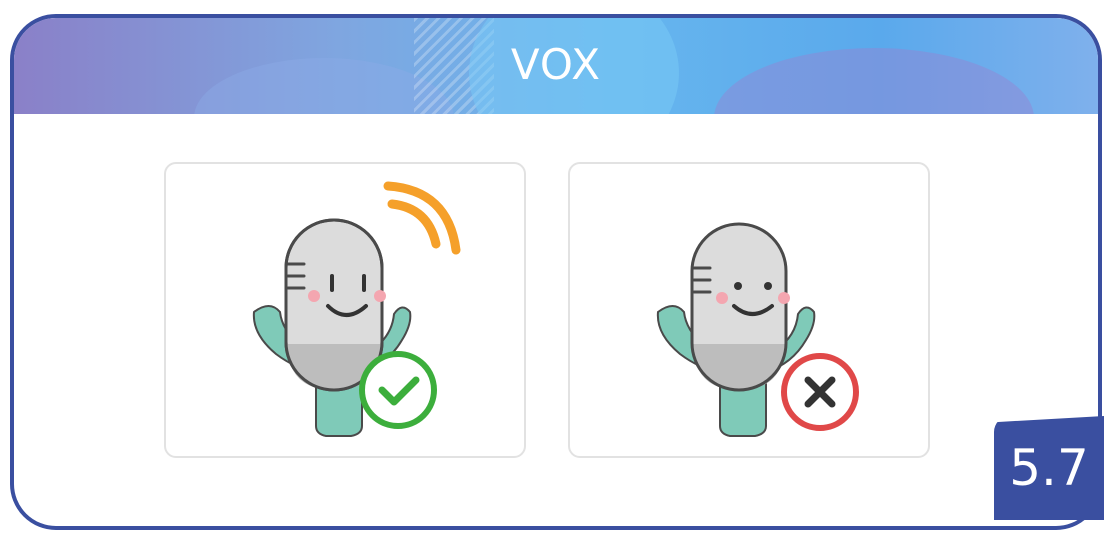 The image size is (1112, 536). What do you see at coordinates (398, 390) in the screenshot?
I see `check-icon` at bounding box center [398, 390].